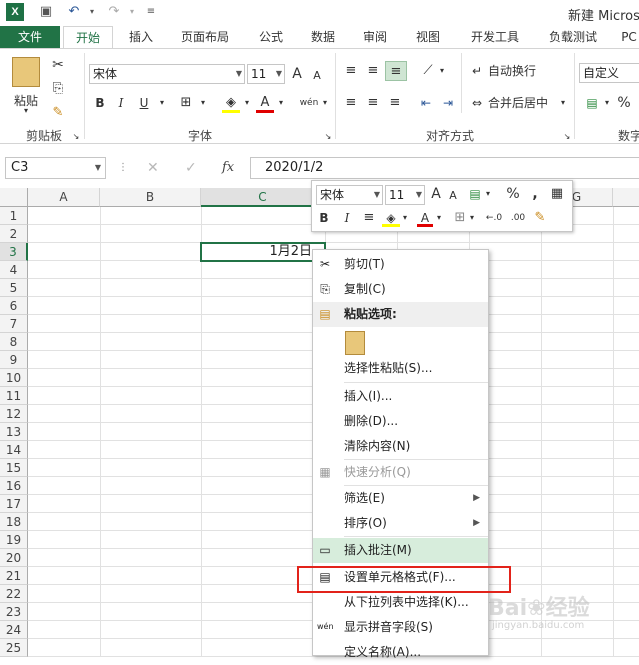 The height and width of the screenshot is (665, 639). Describe the element at coordinates (325, 103) in the screenshot. I see `phonetic-dropdown-icon: ▾` at that location.